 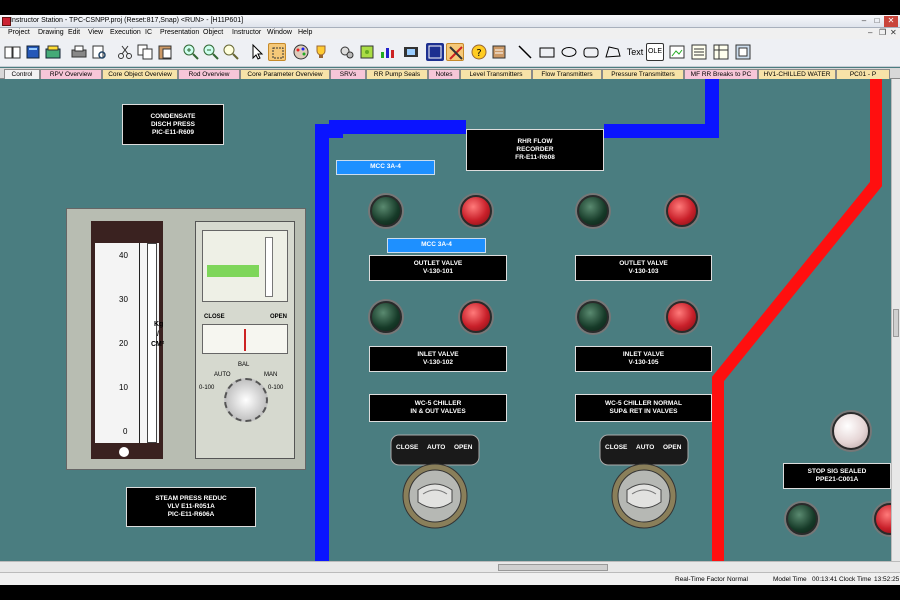 I want to click on ellipse-tool-icon, so click(x=569, y=52).